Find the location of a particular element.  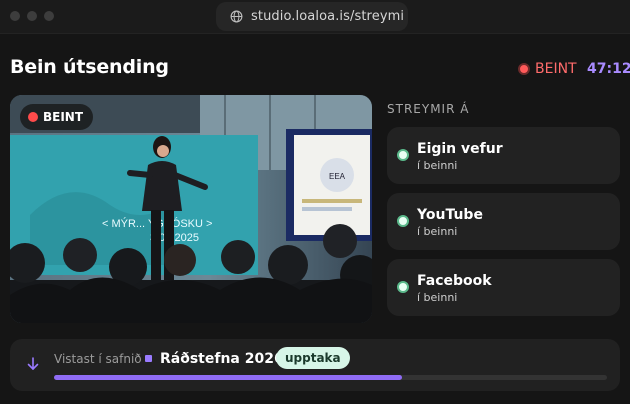

broadcast-timer: 47:12 is located at coordinates (608, 69).